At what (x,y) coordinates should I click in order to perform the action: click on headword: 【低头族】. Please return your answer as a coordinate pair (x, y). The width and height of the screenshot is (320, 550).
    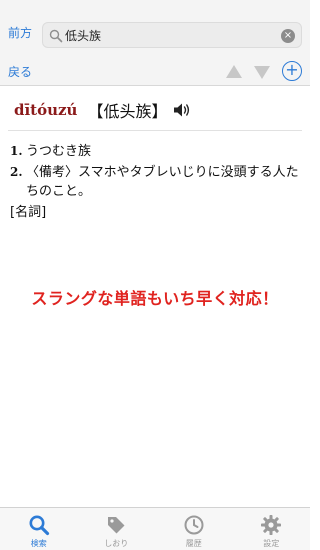
    Looking at the image, I should click on (127, 111).